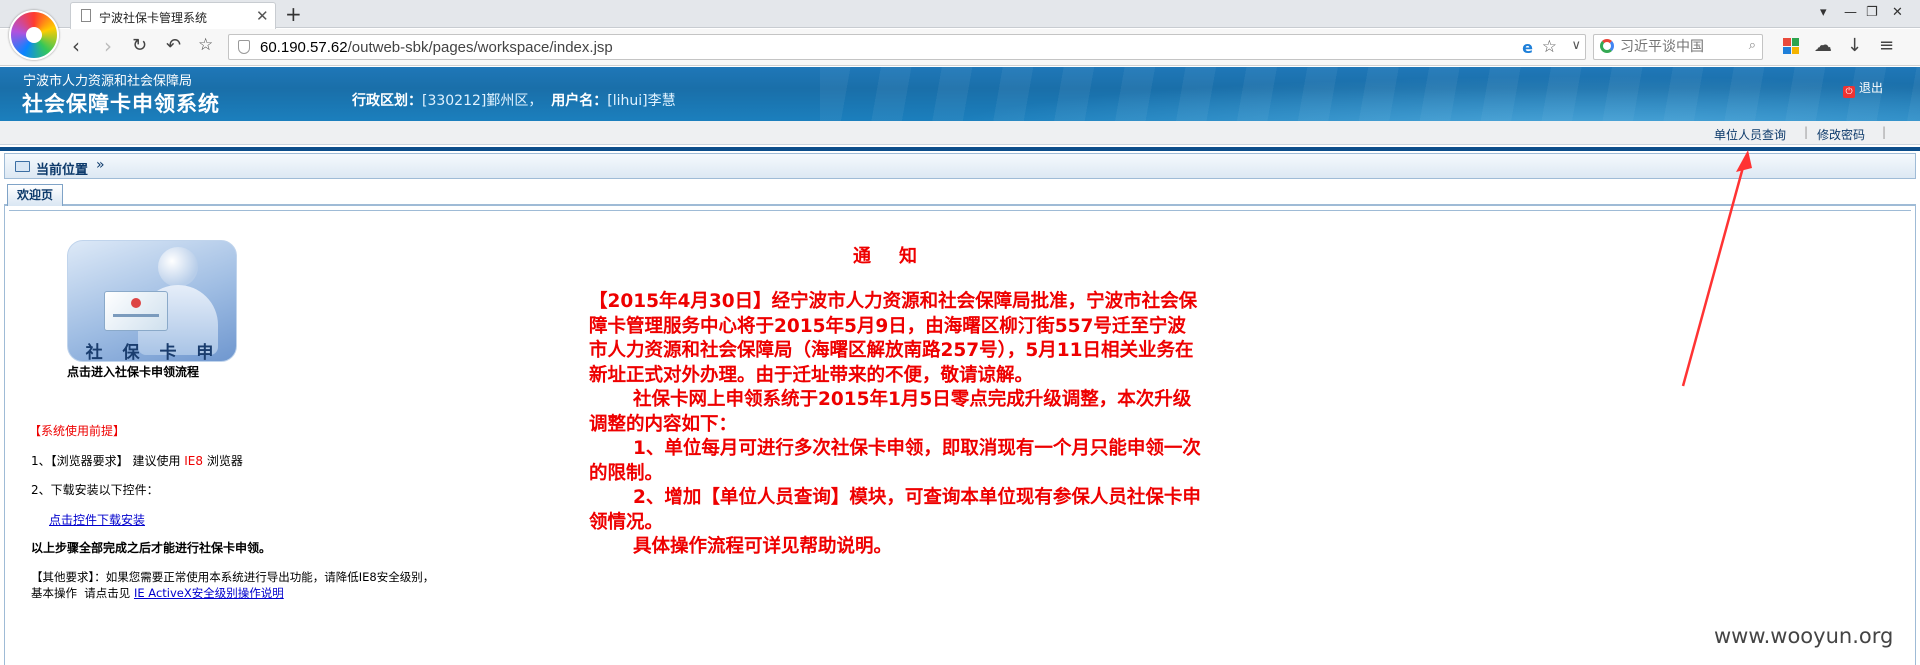 The height and width of the screenshot is (665, 1920). What do you see at coordinates (1549, 47) in the screenshot?
I see `bookmark-star-icon: ☆` at bounding box center [1549, 47].